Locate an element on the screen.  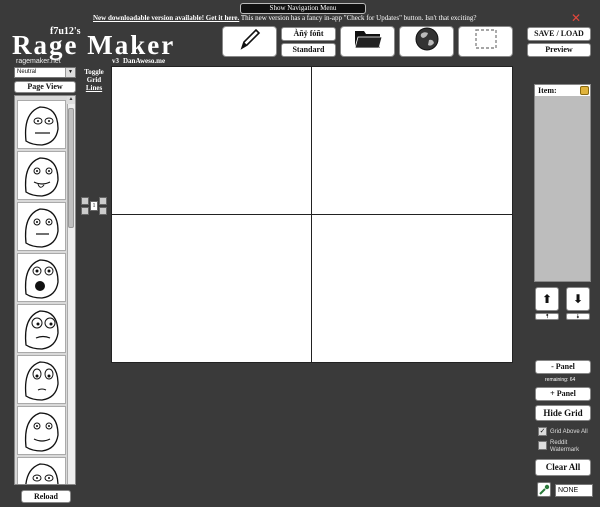
zoom-out-br-icon is located at coordinates (103, 211).